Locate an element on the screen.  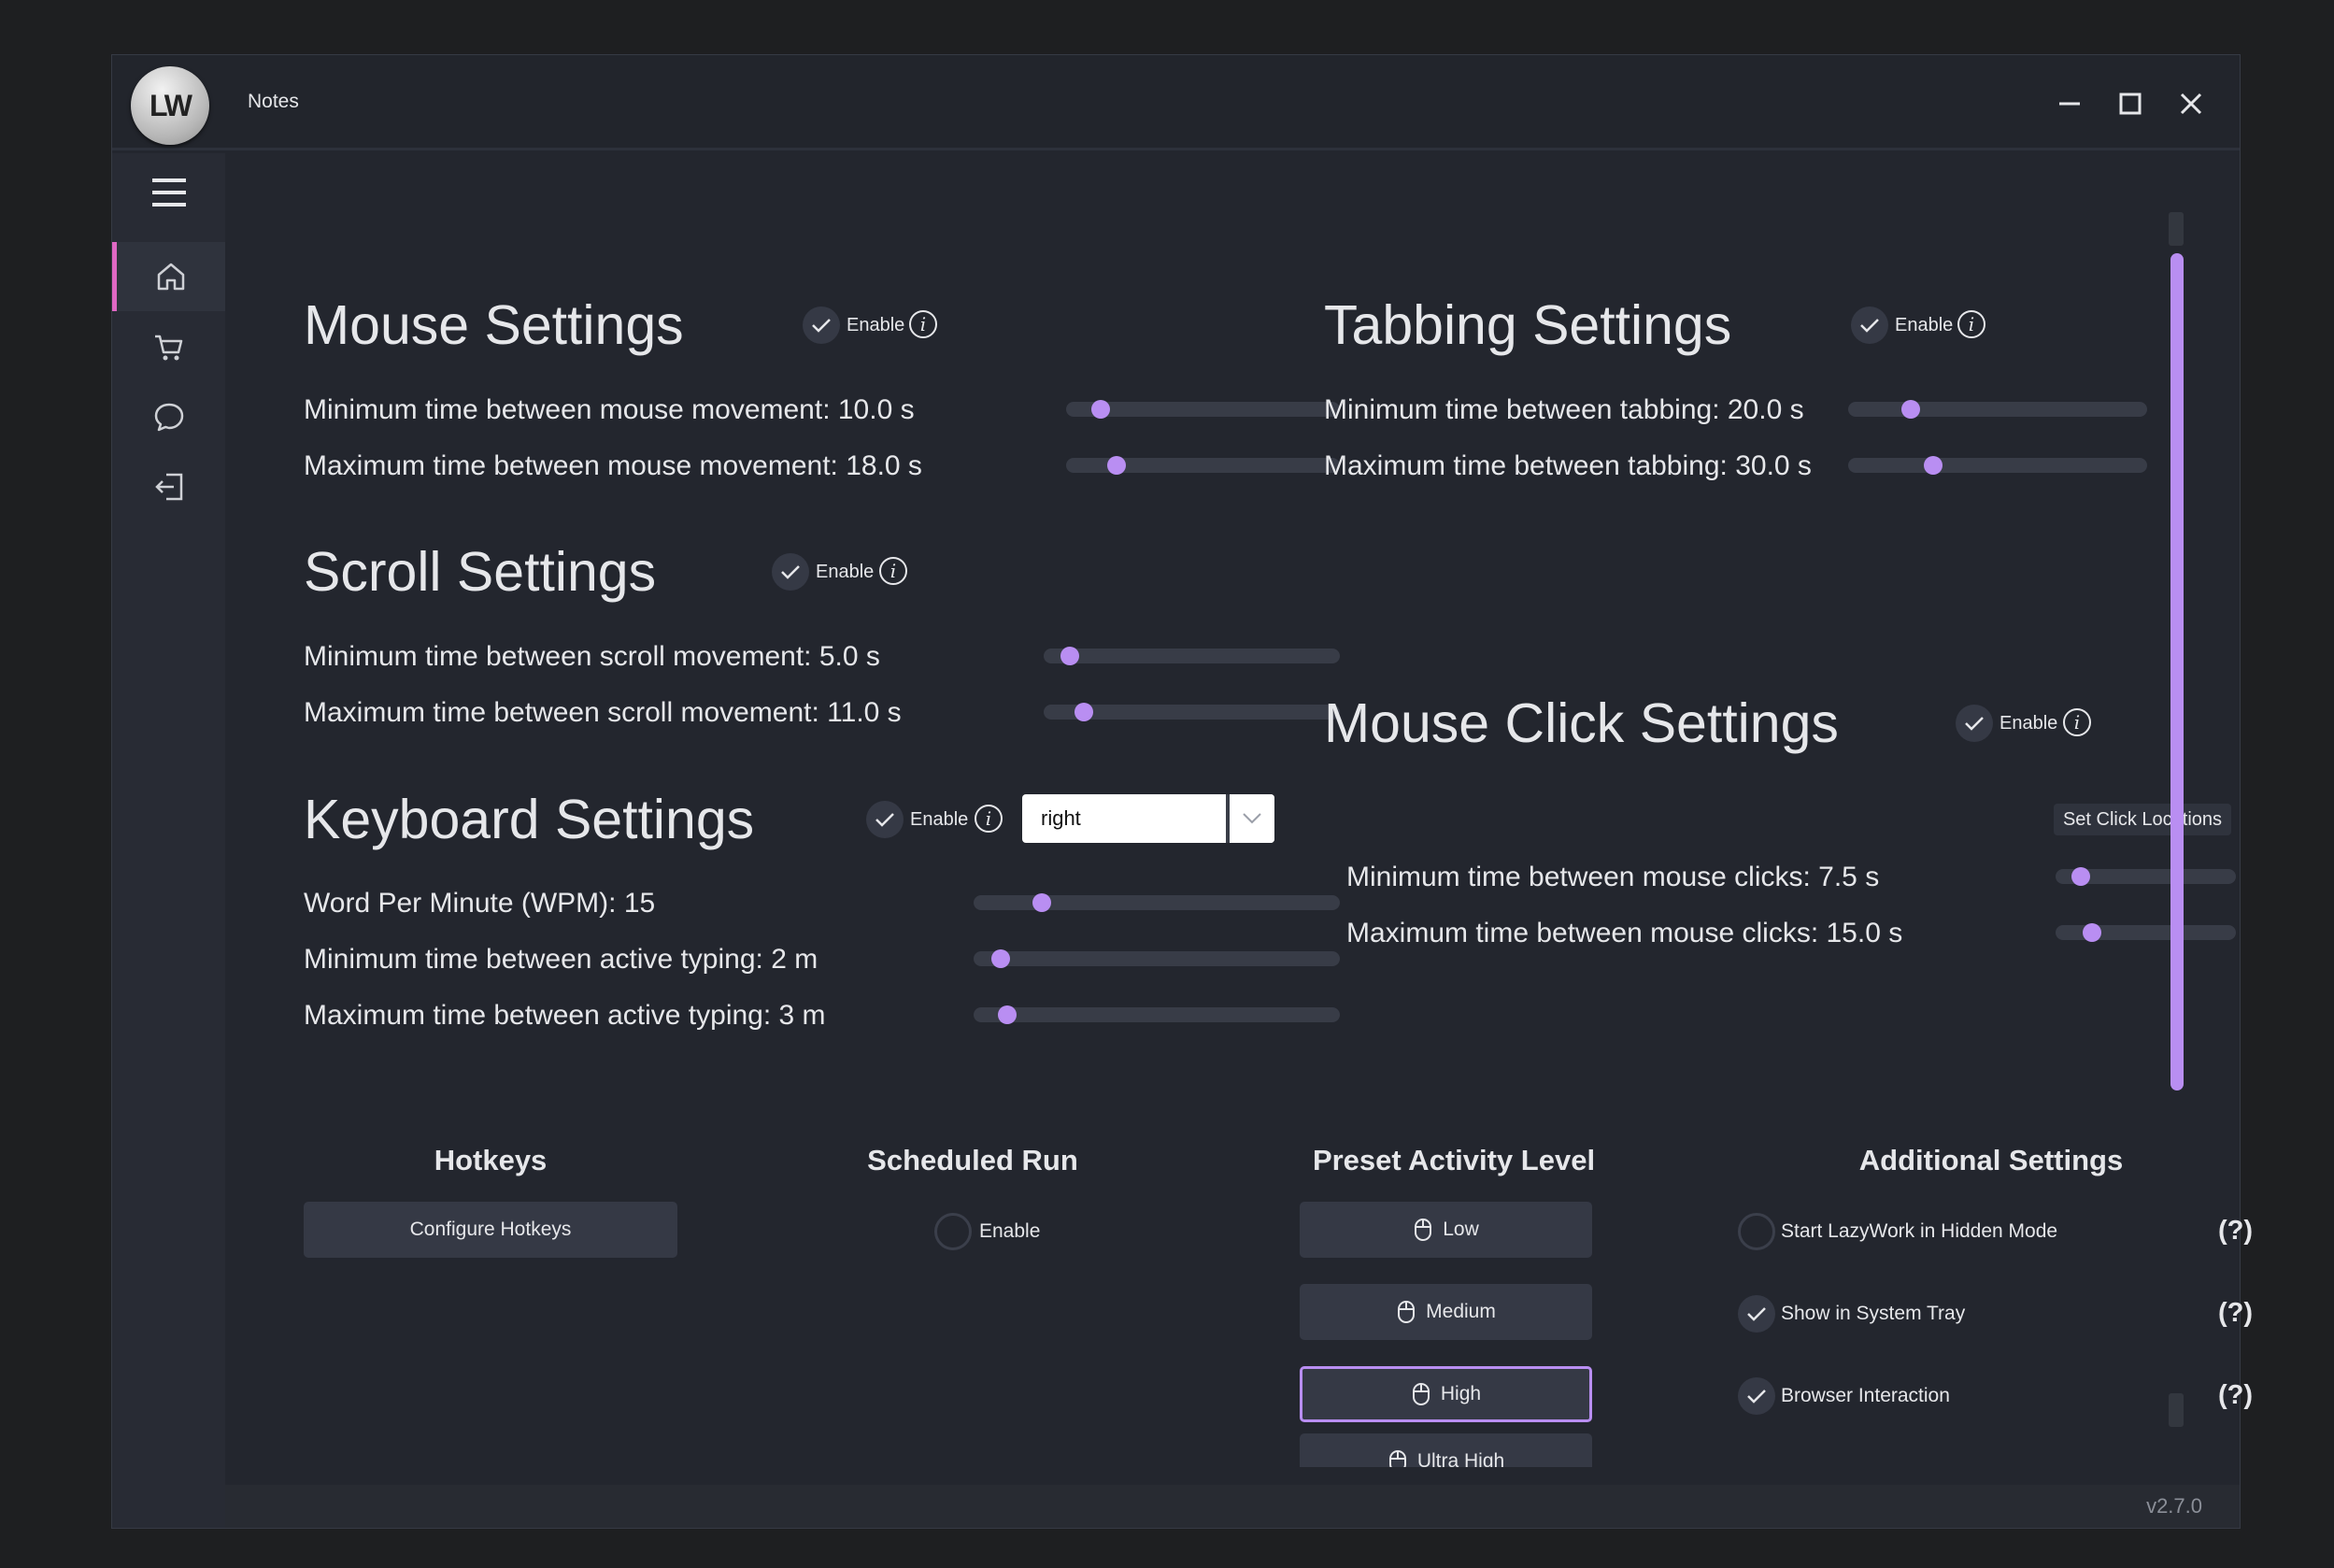
click-settings-title: Mouse Click Settings is located at coordinates (1581, 723).